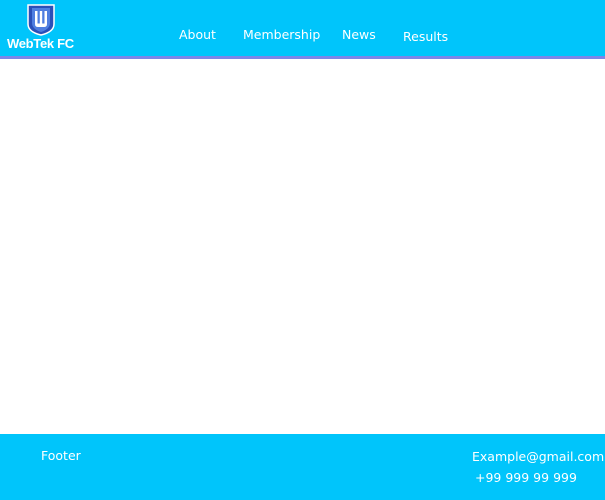 This screenshot has width=605, height=500. What do you see at coordinates (425, 36) in the screenshot?
I see `nav-item-results: Results` at bounding box center [425, 36].